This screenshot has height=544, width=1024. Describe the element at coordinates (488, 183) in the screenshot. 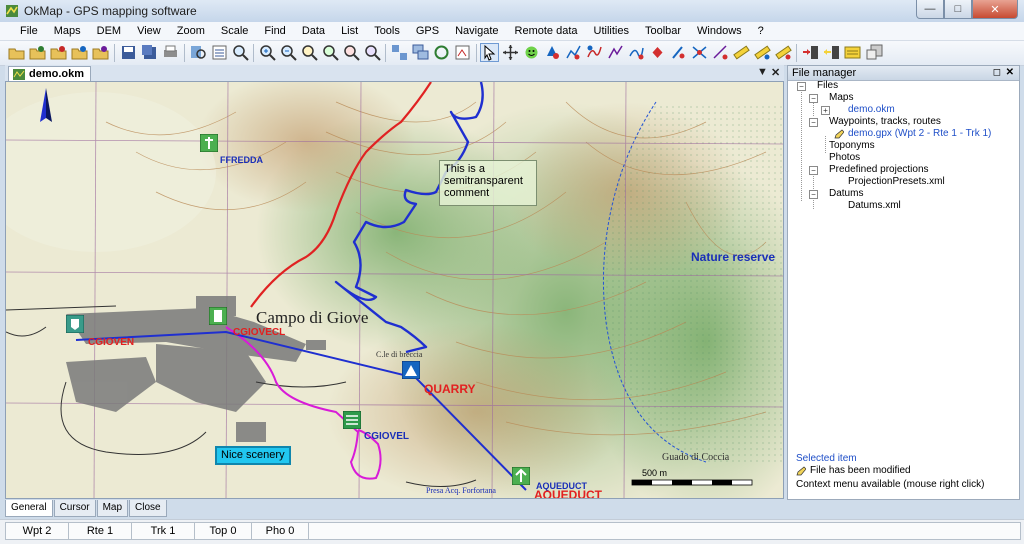

I see `map-comment-note: This is a semitransparent comment` at that location.